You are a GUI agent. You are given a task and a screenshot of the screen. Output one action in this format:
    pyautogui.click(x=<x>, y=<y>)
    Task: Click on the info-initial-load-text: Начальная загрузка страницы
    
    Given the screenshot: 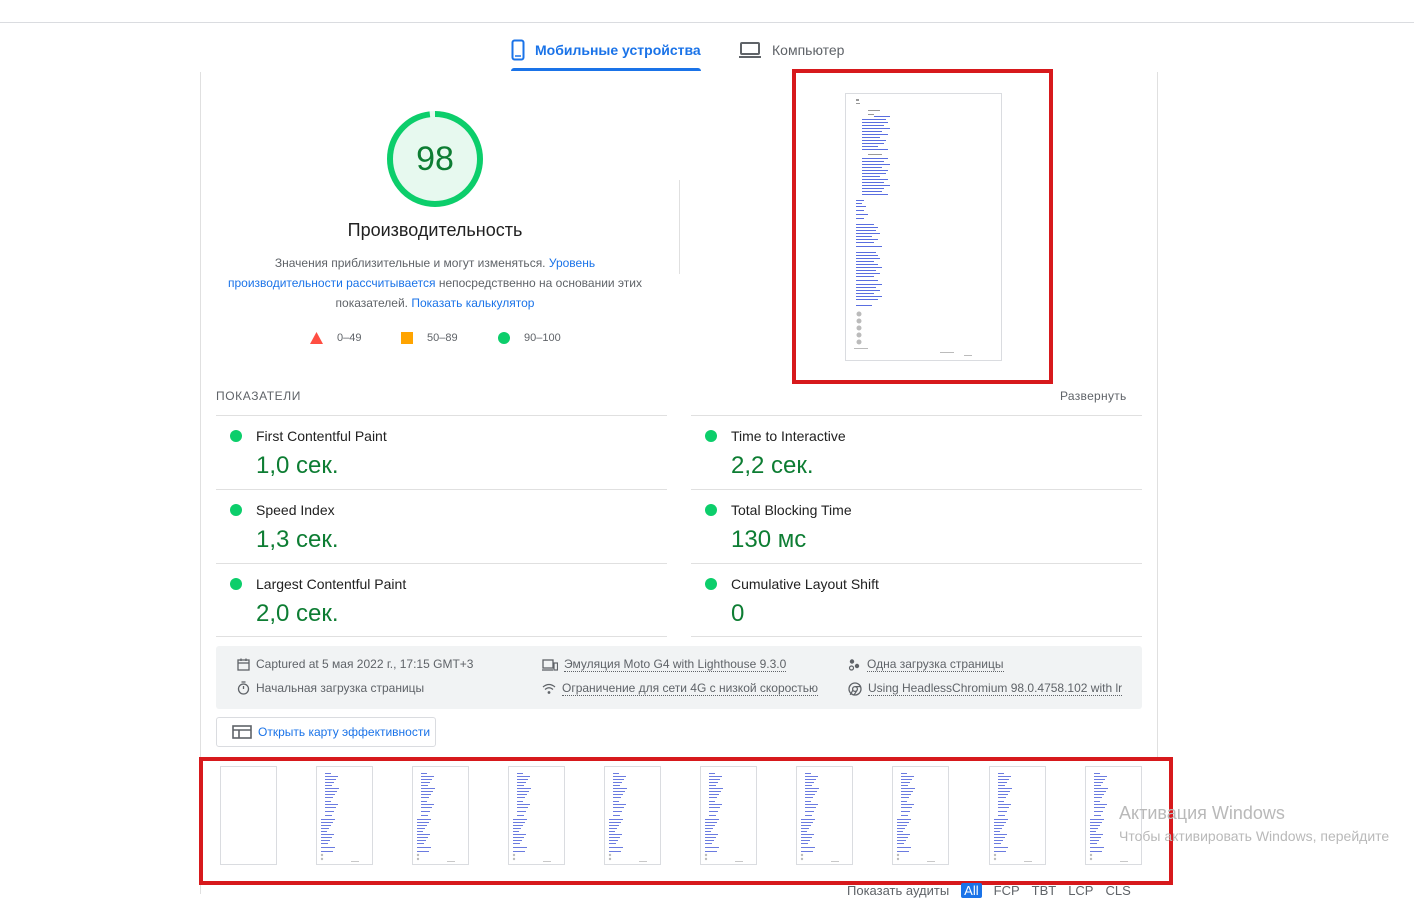 What is the action you would take?
    pyautogui.click(x=340, y=688)
    